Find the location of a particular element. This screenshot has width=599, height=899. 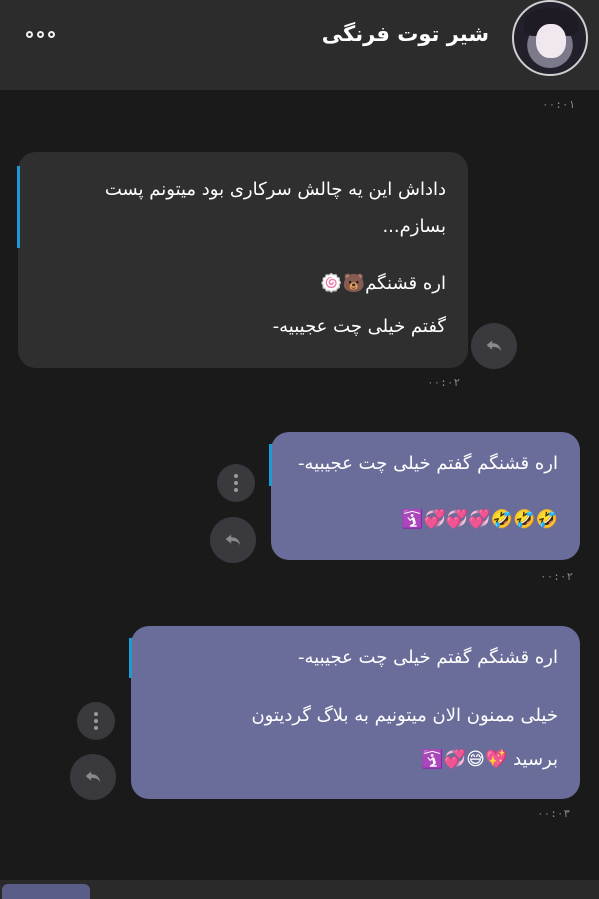

avatar is located at coordinates (550, 38).